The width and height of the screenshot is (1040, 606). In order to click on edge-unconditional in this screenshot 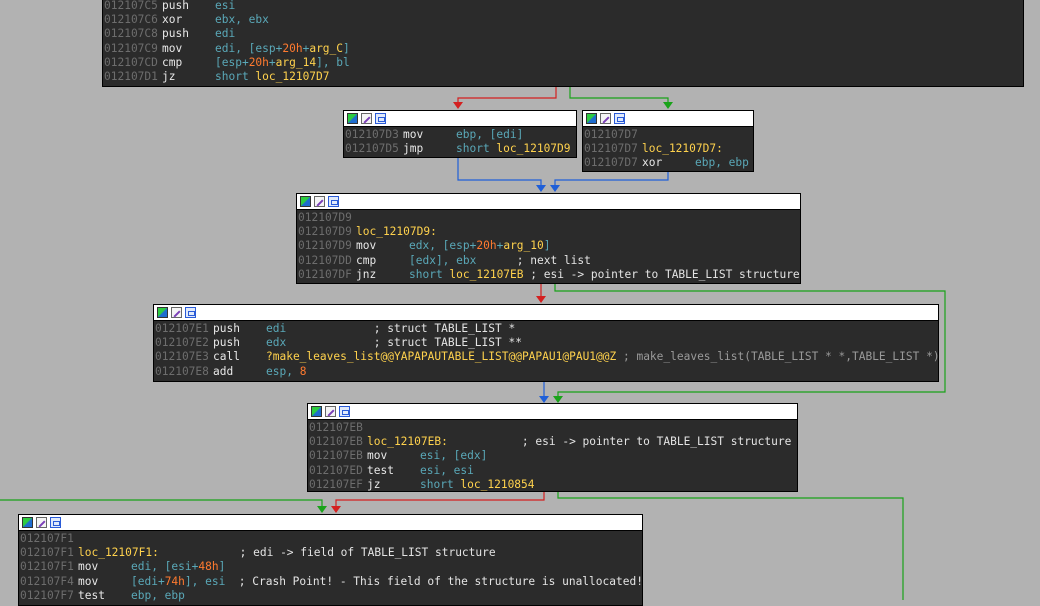, I will do `click(499, 171)`.